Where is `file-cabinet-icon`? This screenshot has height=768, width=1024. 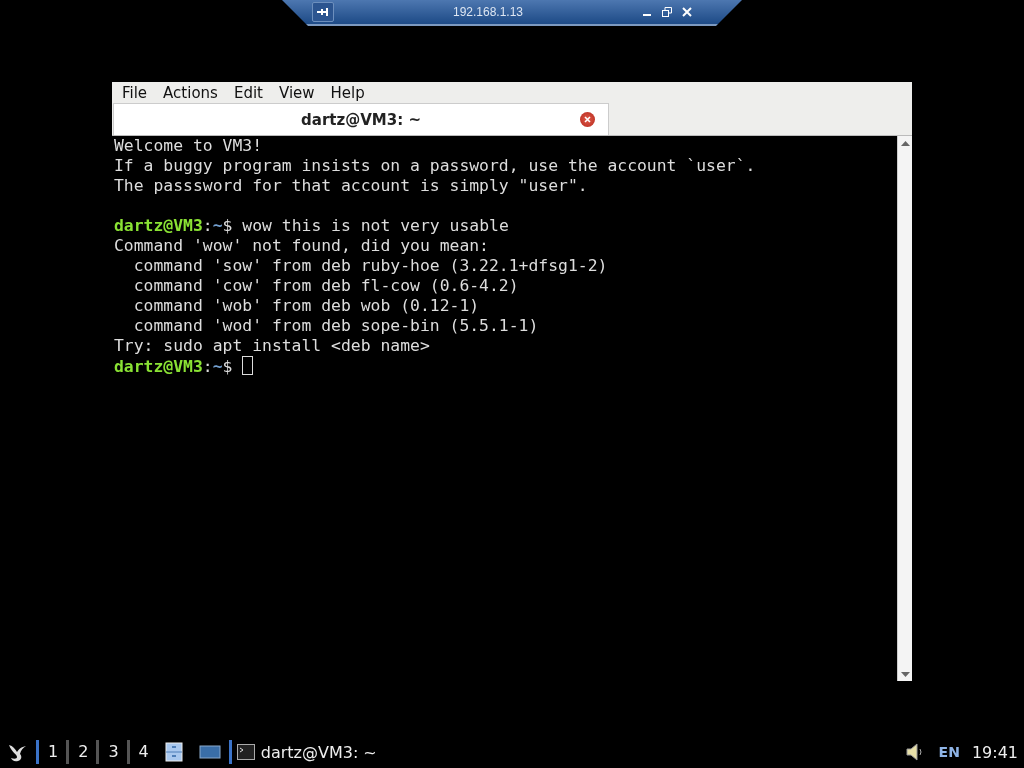
file-cabinet-icon is located at coordinates (173, 752).